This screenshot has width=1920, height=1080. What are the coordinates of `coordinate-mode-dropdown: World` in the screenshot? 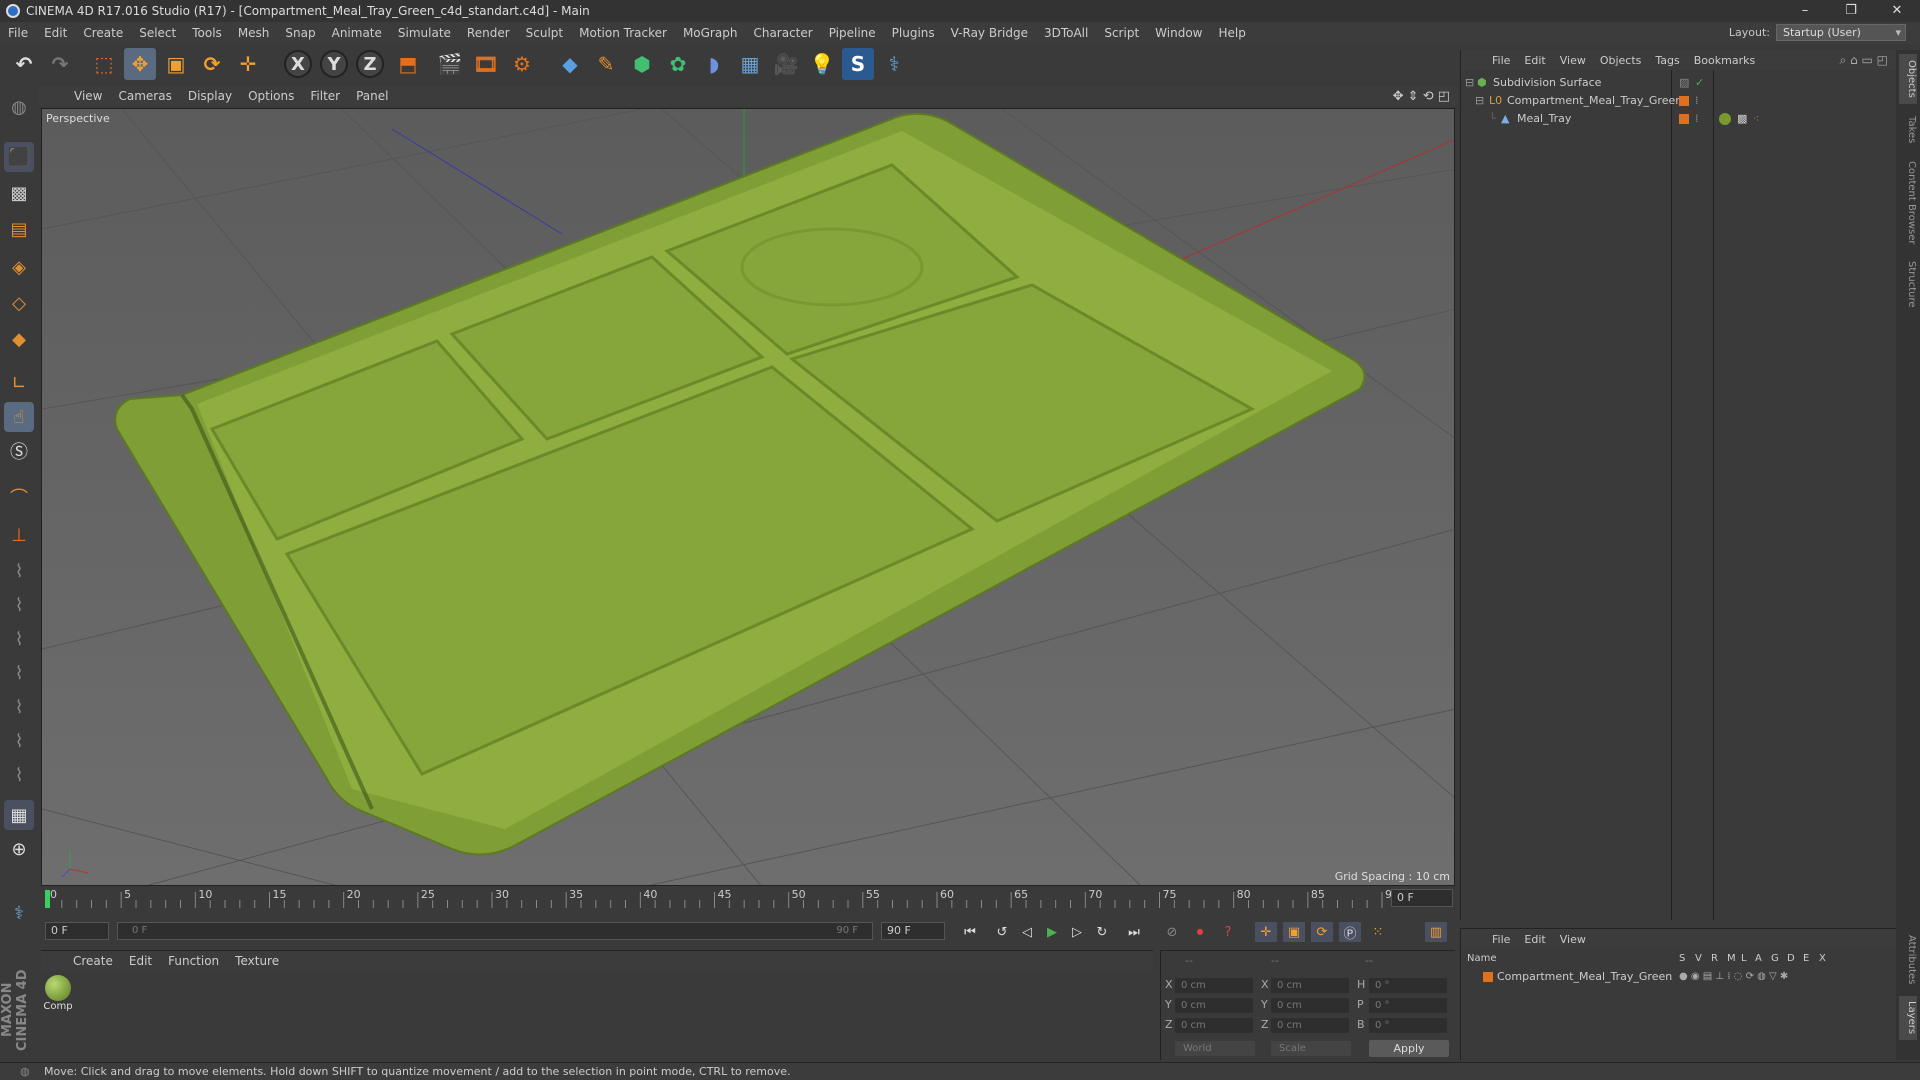 It's located at (1215, 1048).